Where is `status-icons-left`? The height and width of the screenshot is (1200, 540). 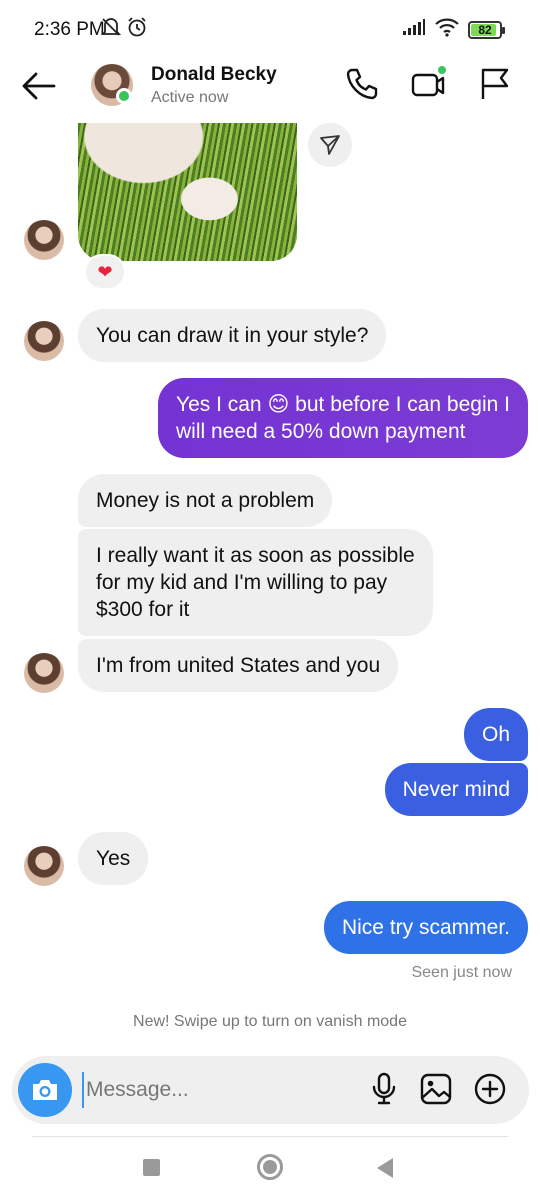 status-icons-left is located at coordinates (124, 29).